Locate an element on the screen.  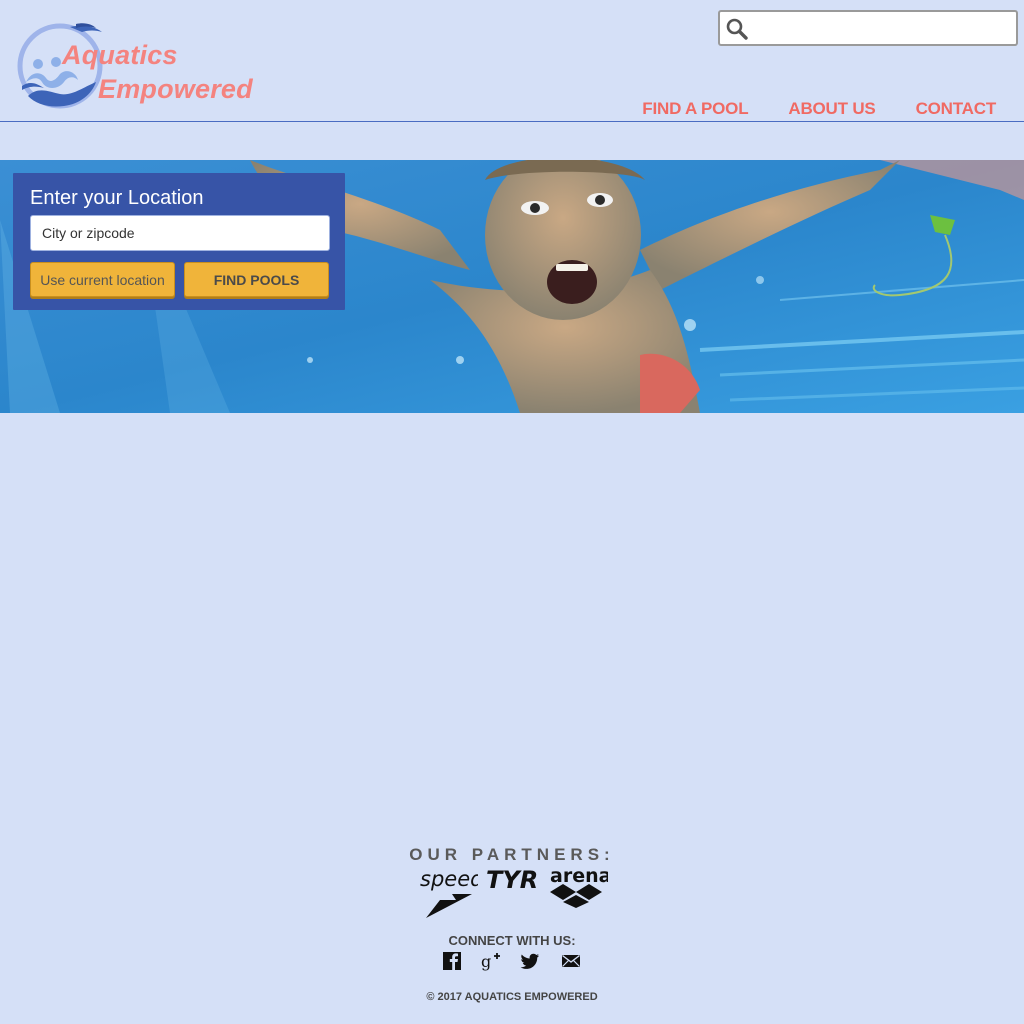
speedo-logo-text: speedo is located at coordinates (449, 879).